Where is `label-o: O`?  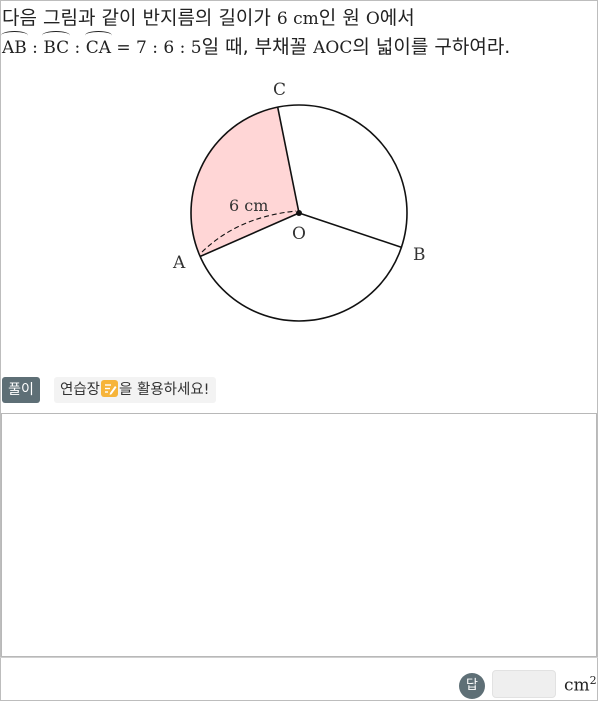
label-o: O is located at coordinates (299, 234).